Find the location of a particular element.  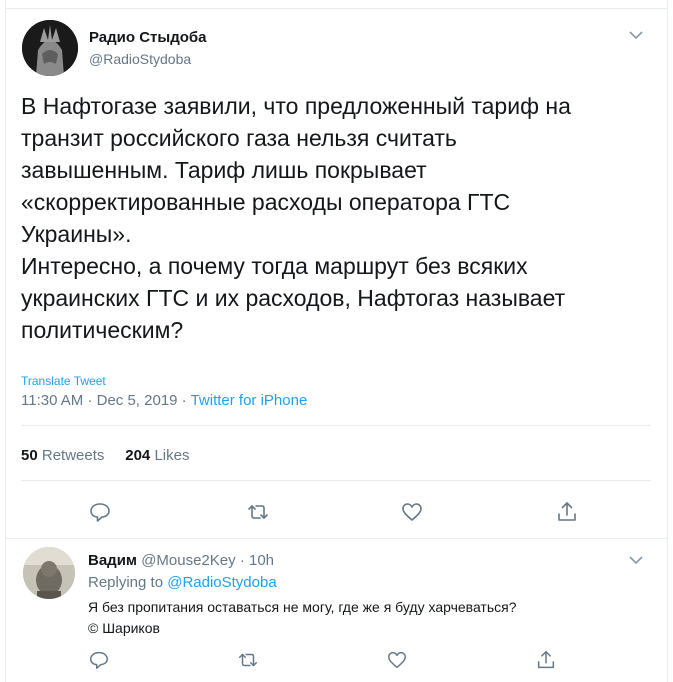

retweets-label: Retweets is located at coordinates (73, 455).